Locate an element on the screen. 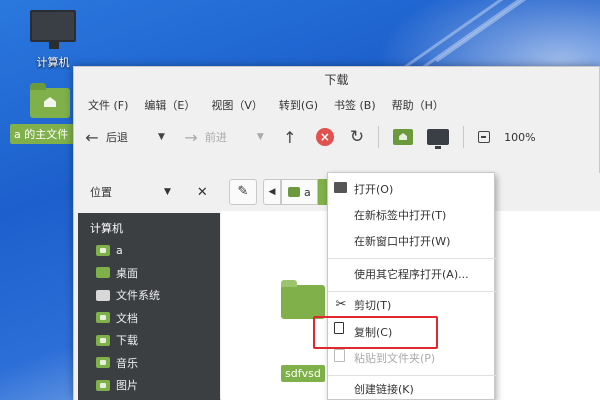 The height and width of the screenshot is (400, 600). pictures-folder-icon is located at coordinates (103, 385).